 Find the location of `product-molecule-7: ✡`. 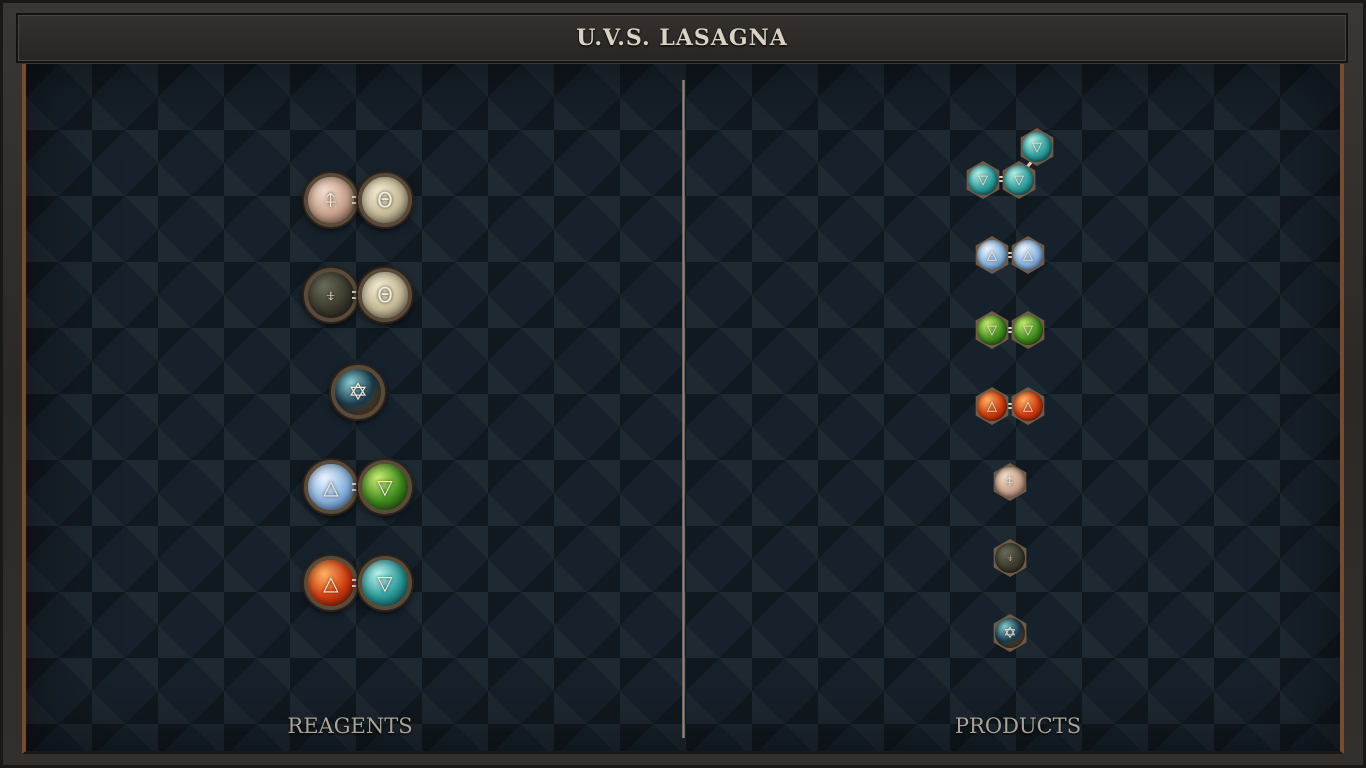

product-molecule-7: ✡ is located at coordinates (1010, 633).